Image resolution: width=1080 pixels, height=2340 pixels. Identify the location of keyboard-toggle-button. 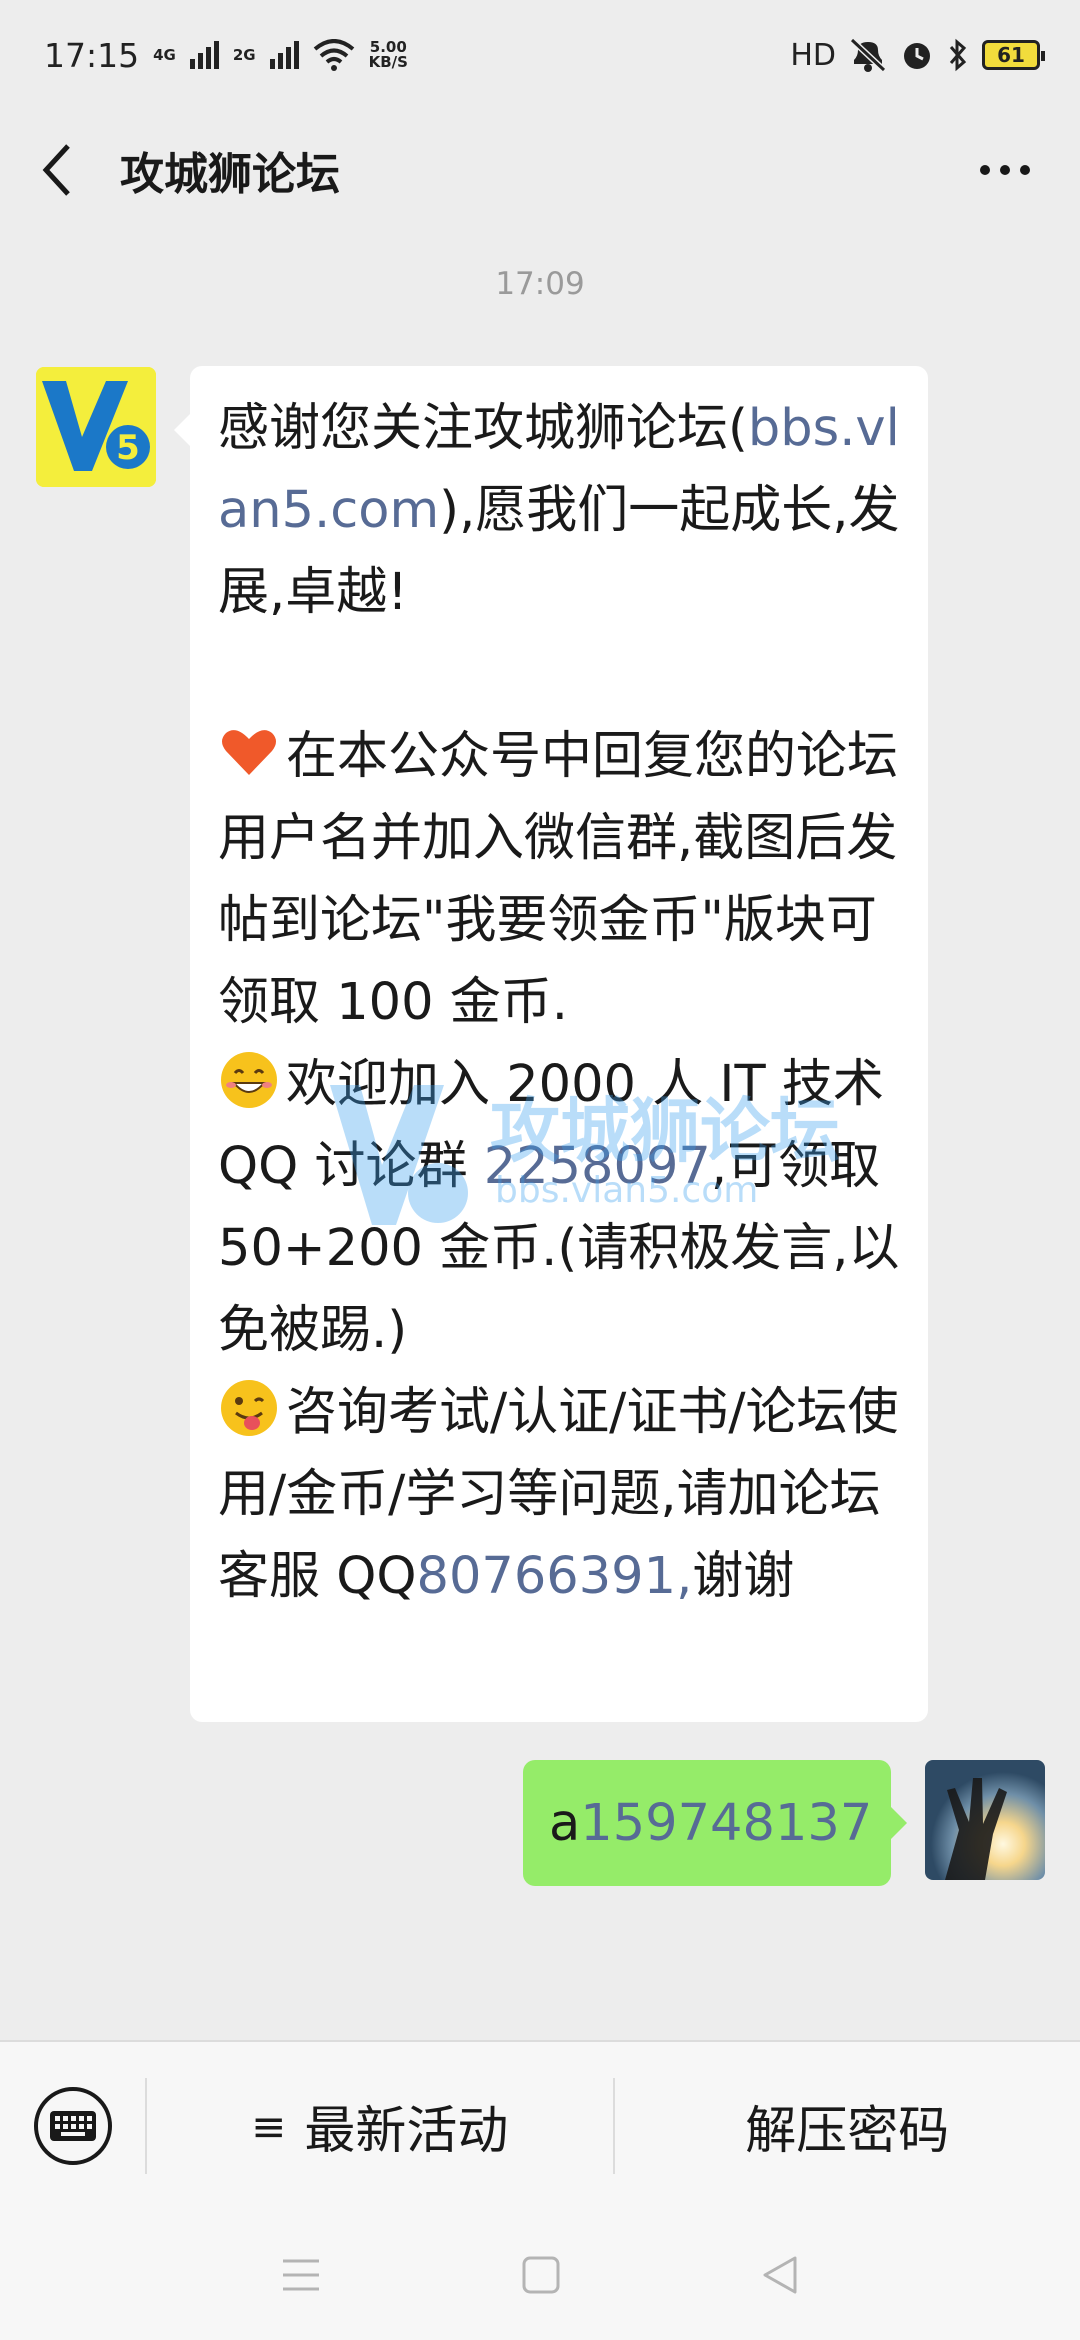
(72, 2126).